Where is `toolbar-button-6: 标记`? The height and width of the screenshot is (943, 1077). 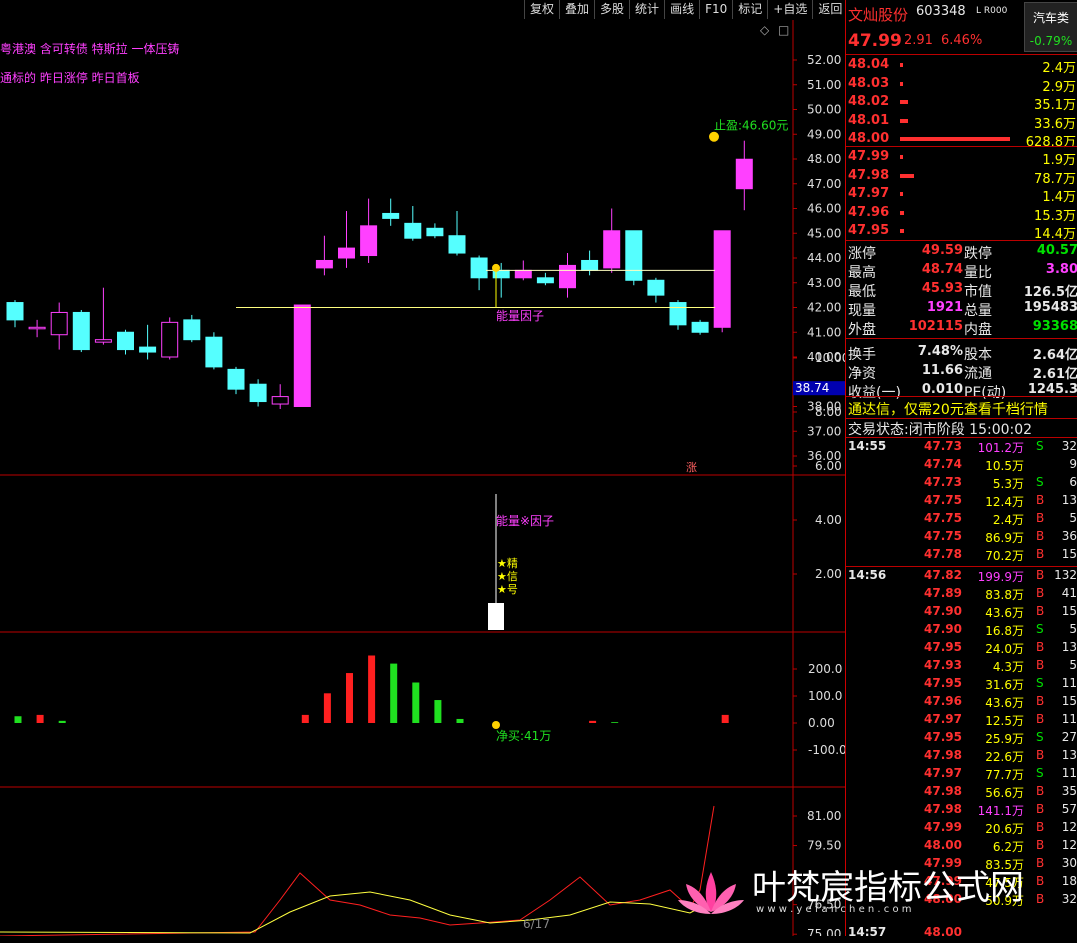
toolbar-button-6: 标记 is located at coordinates (749, 9).